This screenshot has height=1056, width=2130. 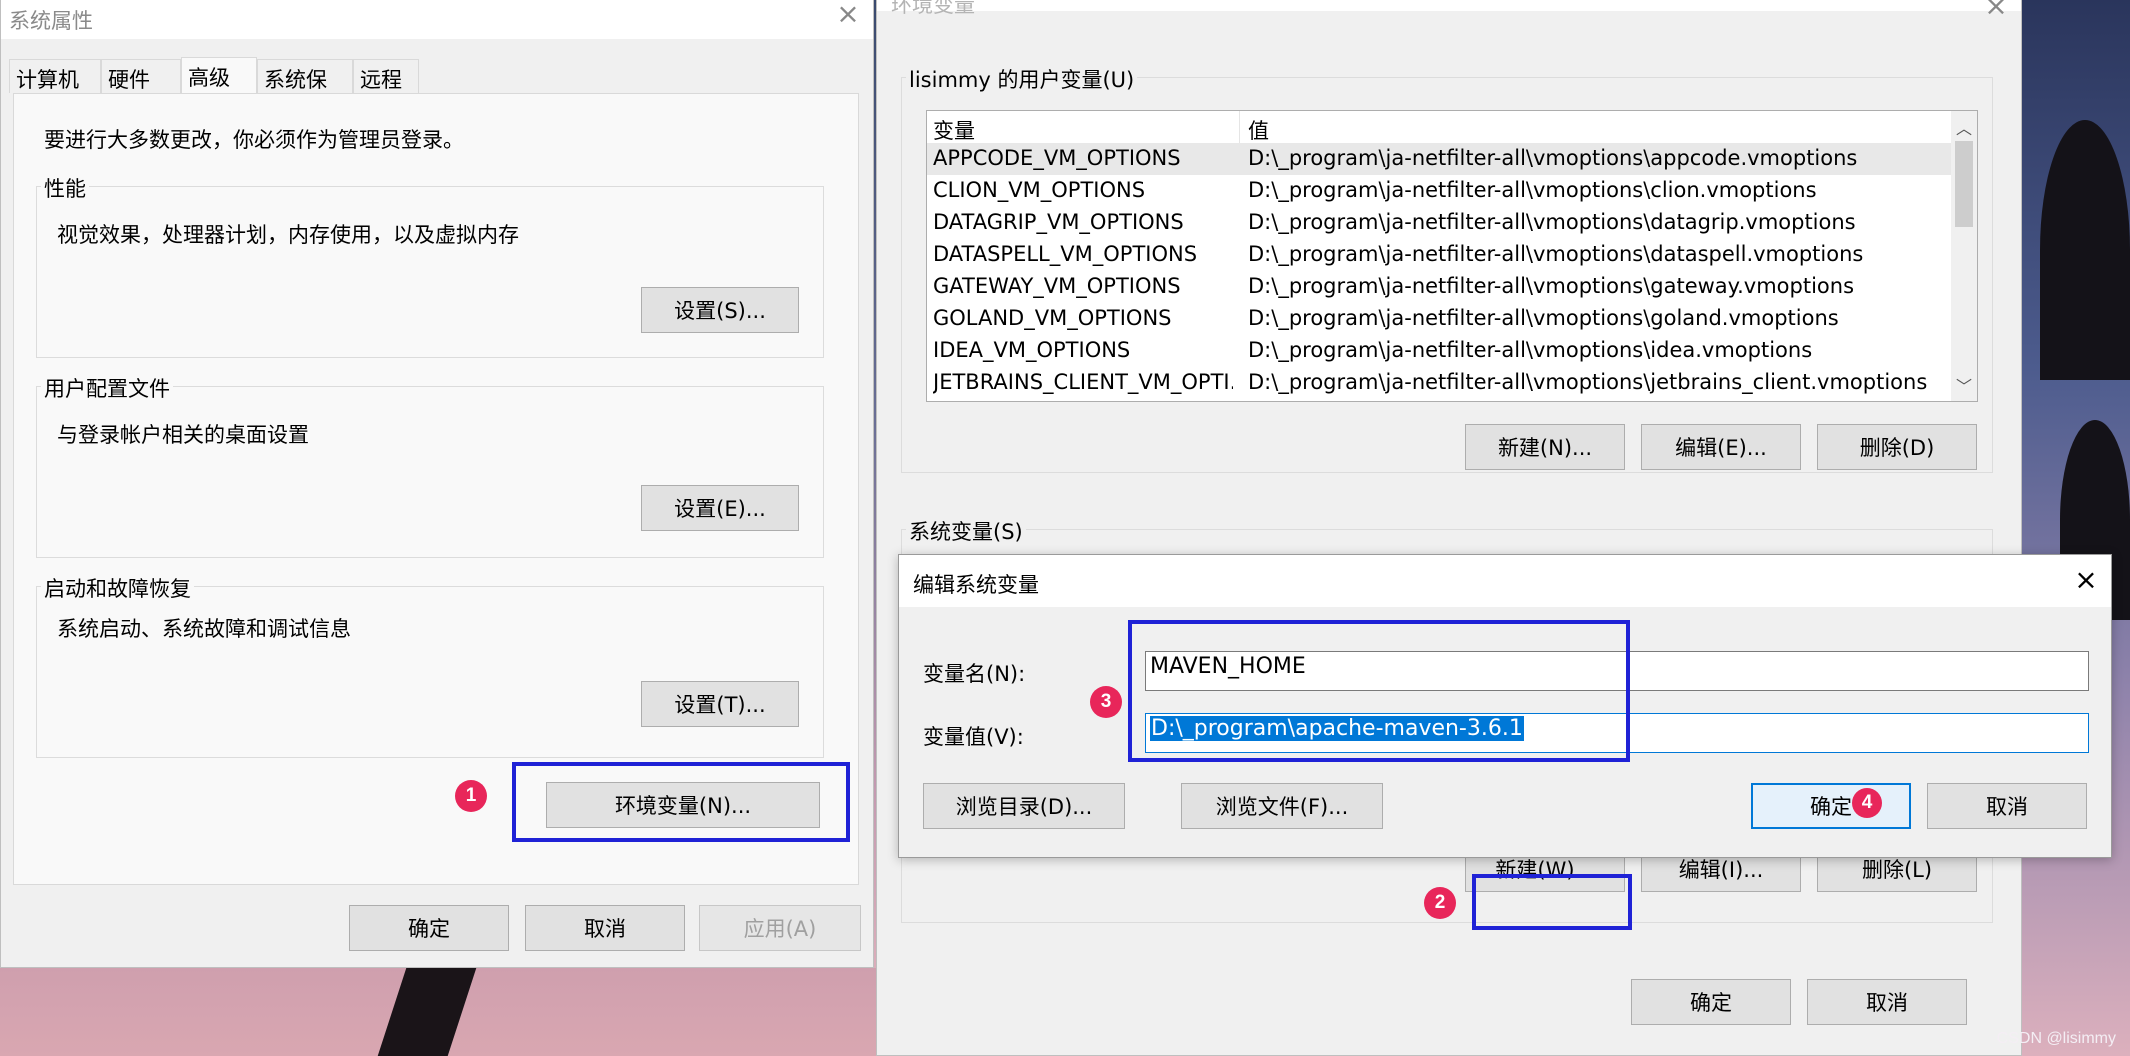 I want to click on group-label: 启动和故障恢复, so click(x=117, y=588).